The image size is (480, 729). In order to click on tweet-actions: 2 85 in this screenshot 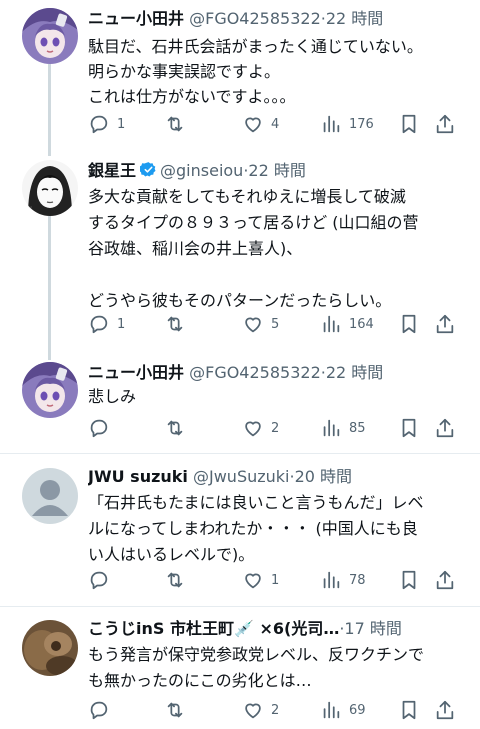, I will do `click(284, 428)`.